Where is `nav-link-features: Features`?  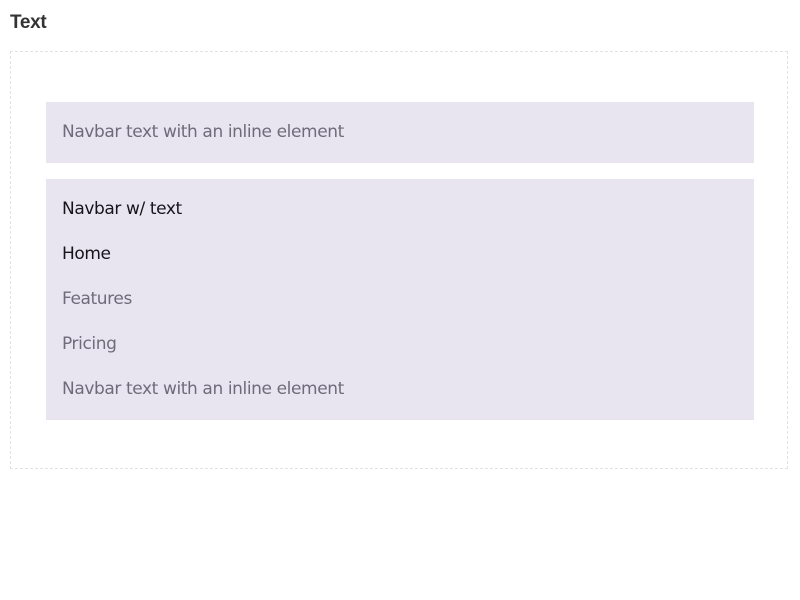
nav-link-features: Features is located at coordinates (97, 299).